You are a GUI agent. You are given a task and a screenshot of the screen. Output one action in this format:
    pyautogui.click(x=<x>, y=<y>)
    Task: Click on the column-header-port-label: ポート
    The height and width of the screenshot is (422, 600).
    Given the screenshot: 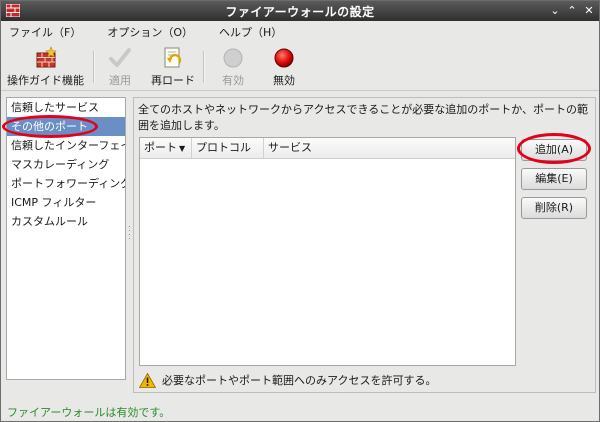 What is the action you would take?
    pyautogui.click(x=160, y=147)
    